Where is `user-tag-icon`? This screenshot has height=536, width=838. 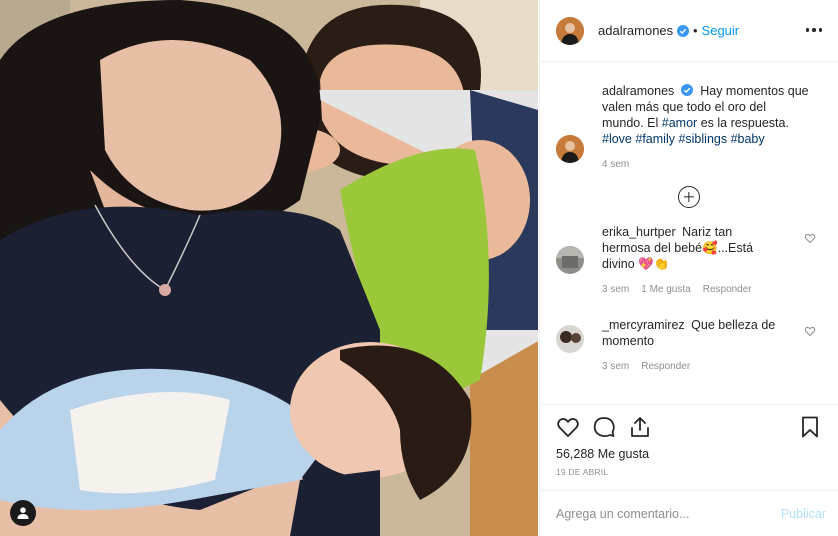 user-tag-icon is located at coordinates (23, 513).